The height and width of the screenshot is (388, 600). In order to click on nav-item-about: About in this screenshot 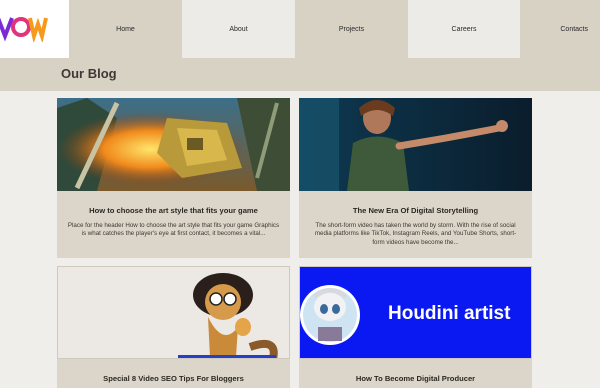, I will do `click(238, 29)`.